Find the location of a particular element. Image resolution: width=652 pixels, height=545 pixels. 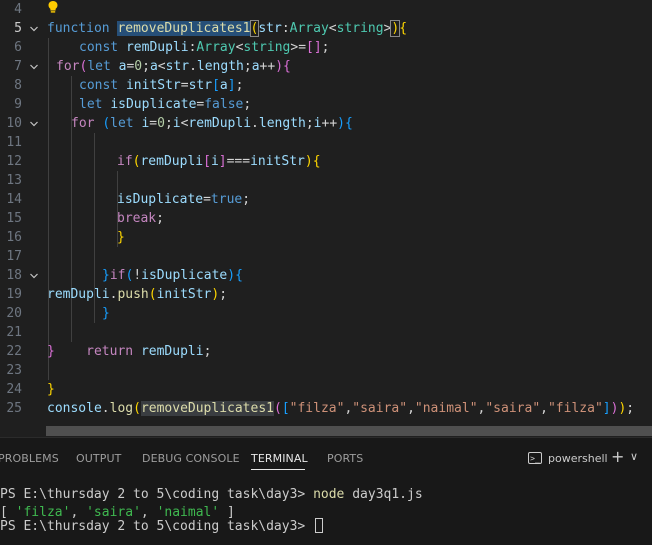

code-line: 15 break; is located at coordinates (326, 218).